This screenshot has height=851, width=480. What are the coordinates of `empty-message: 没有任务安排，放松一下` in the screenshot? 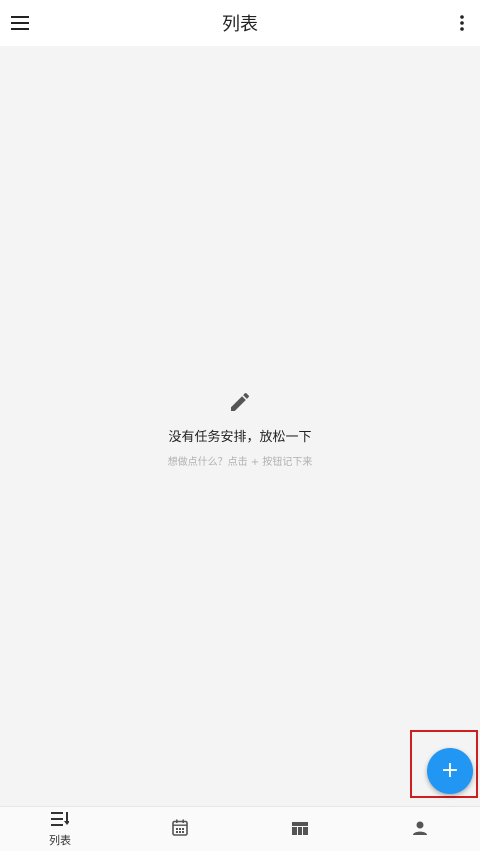 It's located at (240, 437).